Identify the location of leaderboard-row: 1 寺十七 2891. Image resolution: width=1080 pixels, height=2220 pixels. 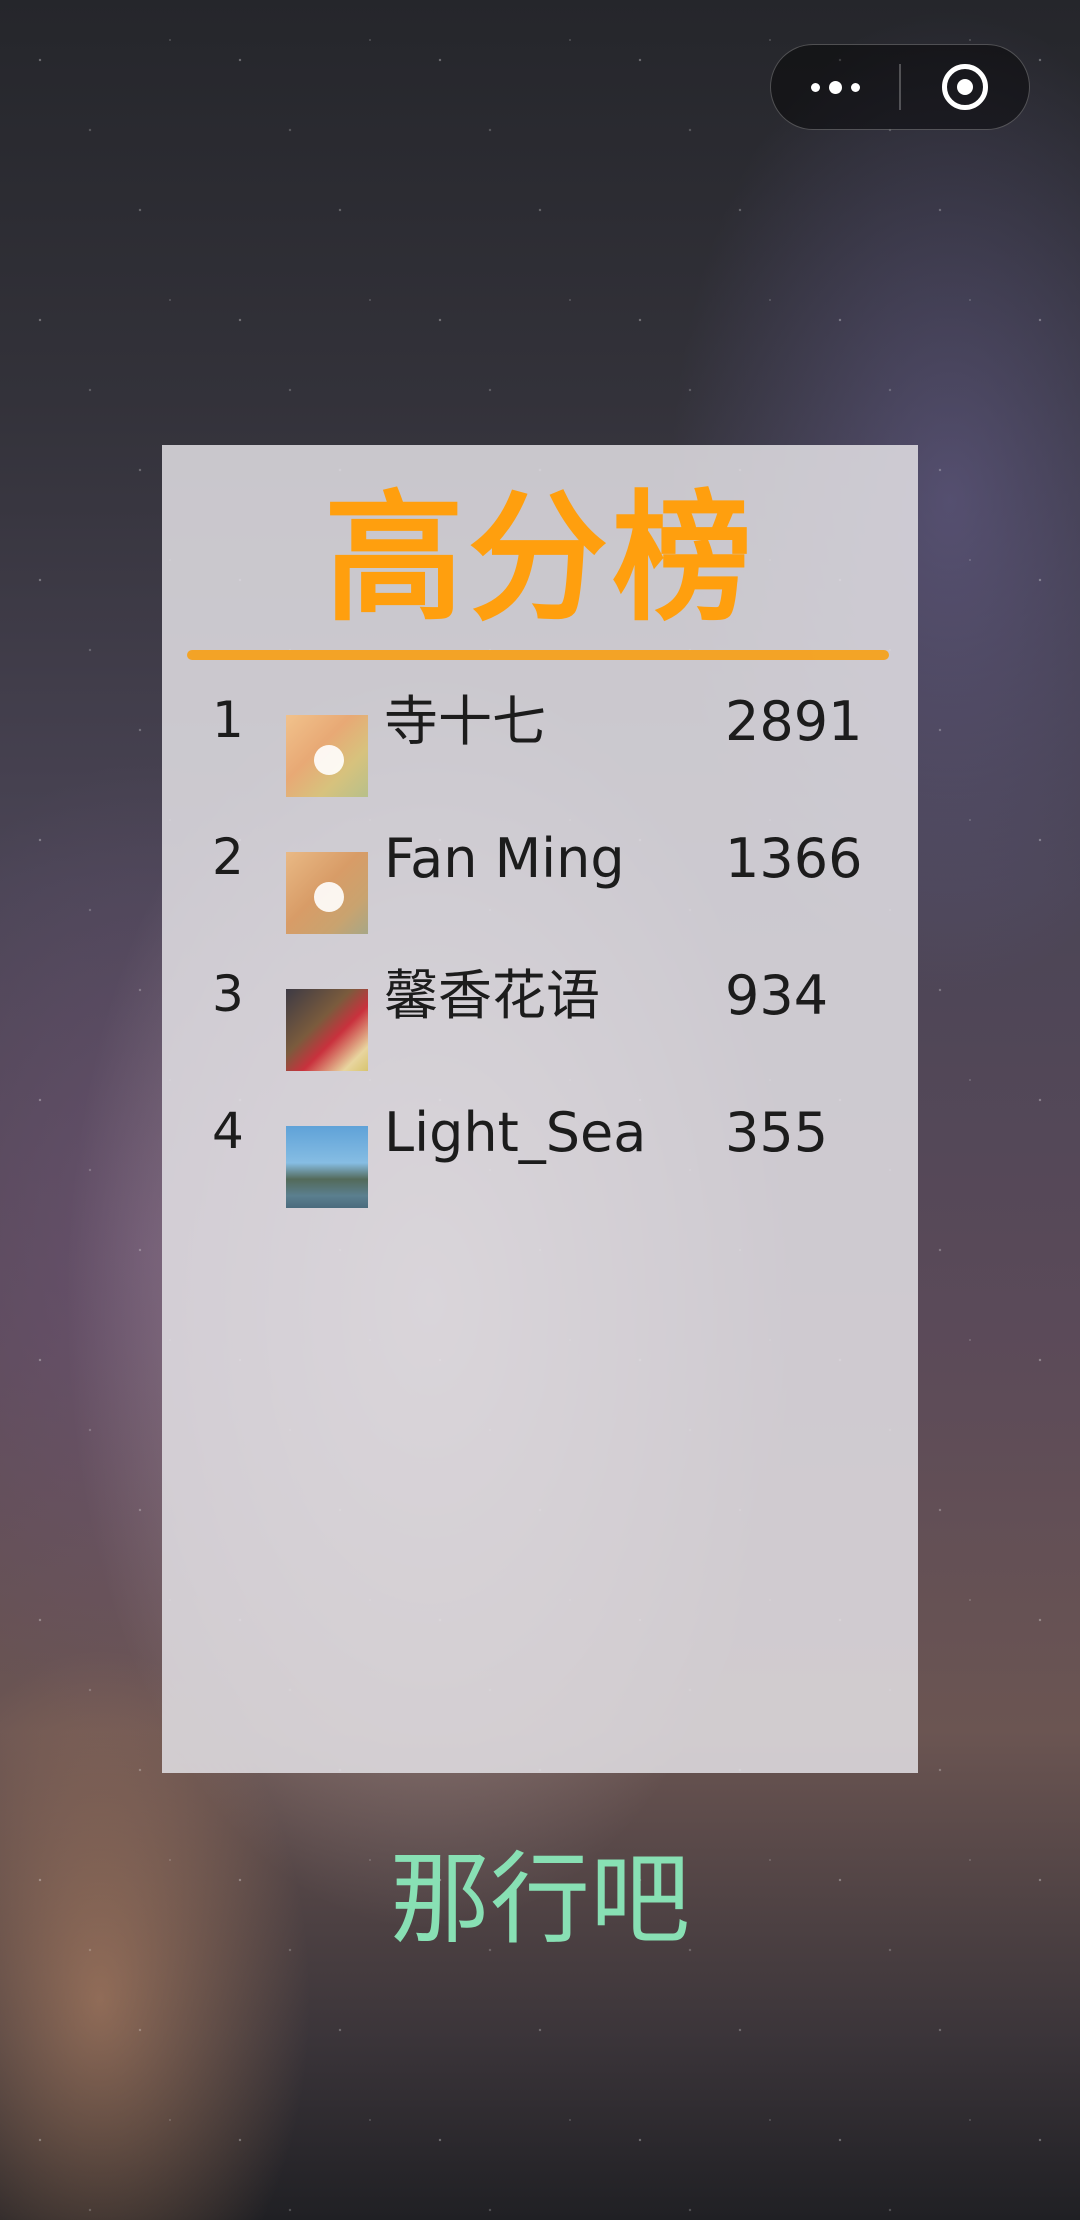
(540, 743).